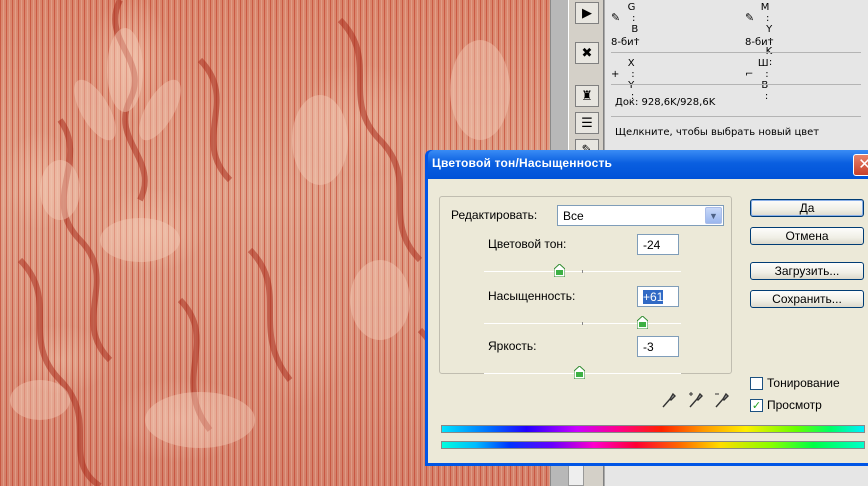 This screenshot has width=868, height=486. What do you see at coordinates (765, 13) in the screenshot?
I see `m-label: M :` at bounding box center [765, 13].